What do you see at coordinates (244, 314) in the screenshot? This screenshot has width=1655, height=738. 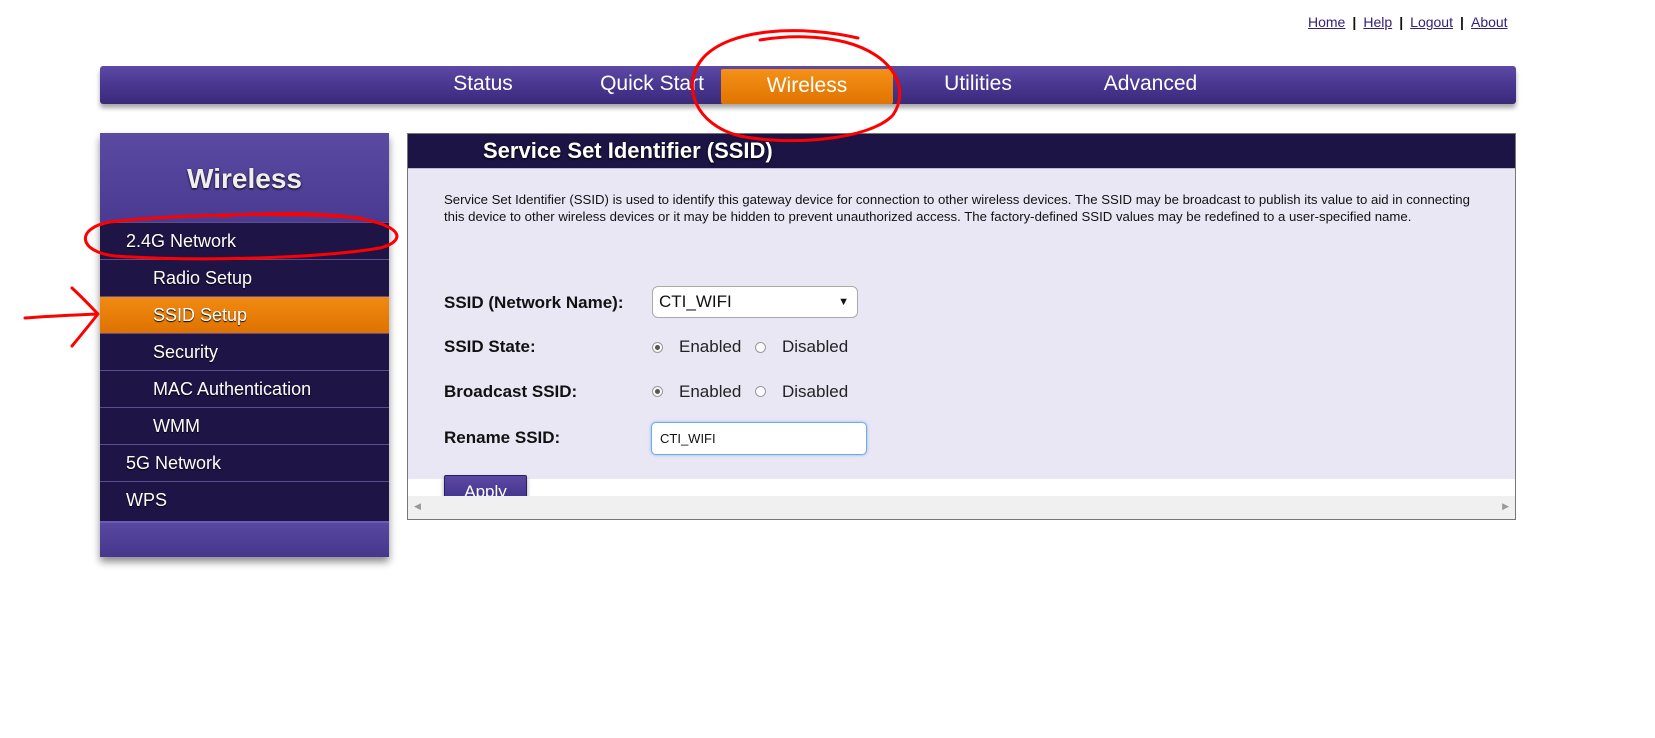 I see `sidebar-item-ssid-setup: SSID Setup` at bounding box center [244, 314].